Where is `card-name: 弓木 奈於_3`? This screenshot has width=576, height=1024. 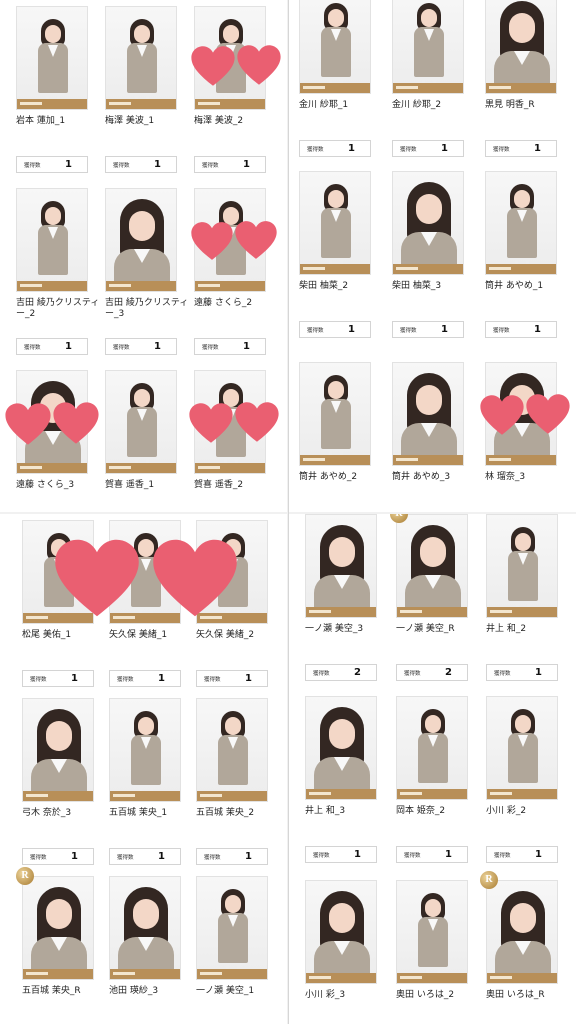
card-name: 弓木 奈於_3 is located at coordinates (47, 813).